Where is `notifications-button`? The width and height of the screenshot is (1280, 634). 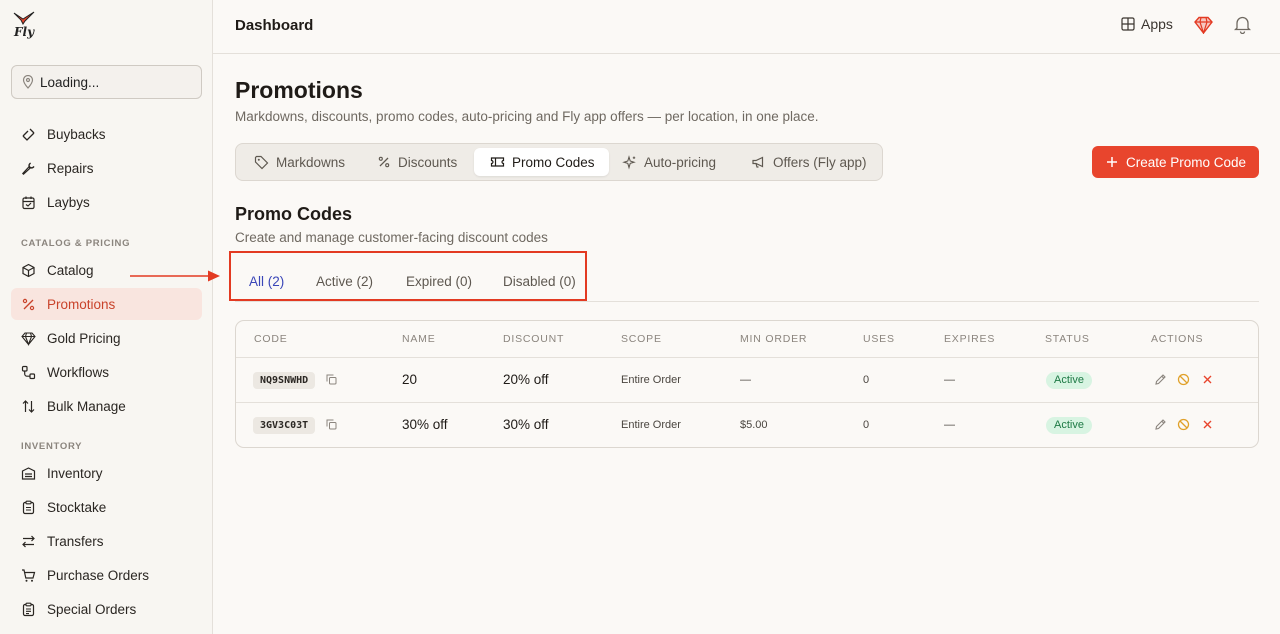 notifications-button is located at coordinates (1242, 24).